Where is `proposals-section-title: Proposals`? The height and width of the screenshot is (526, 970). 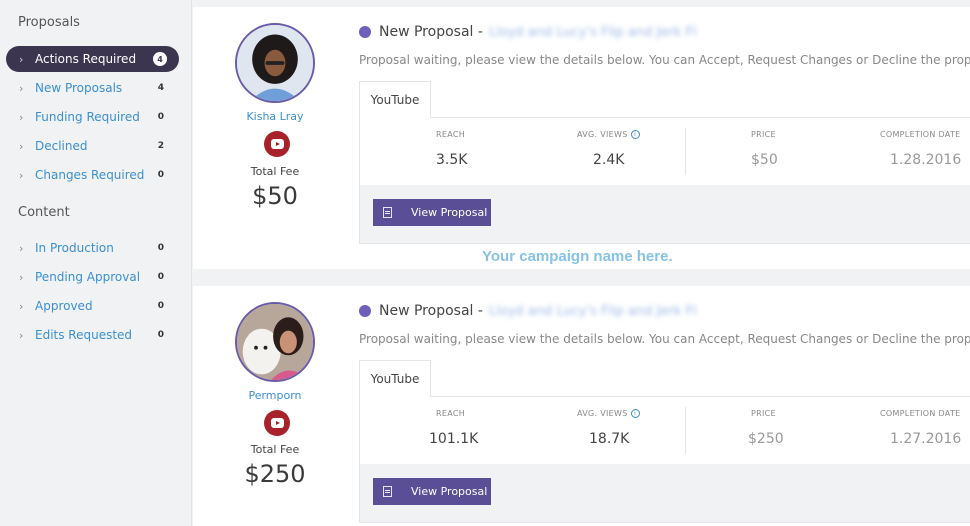
proposals-section-title: Proposals is located at coordinates (49, 22).